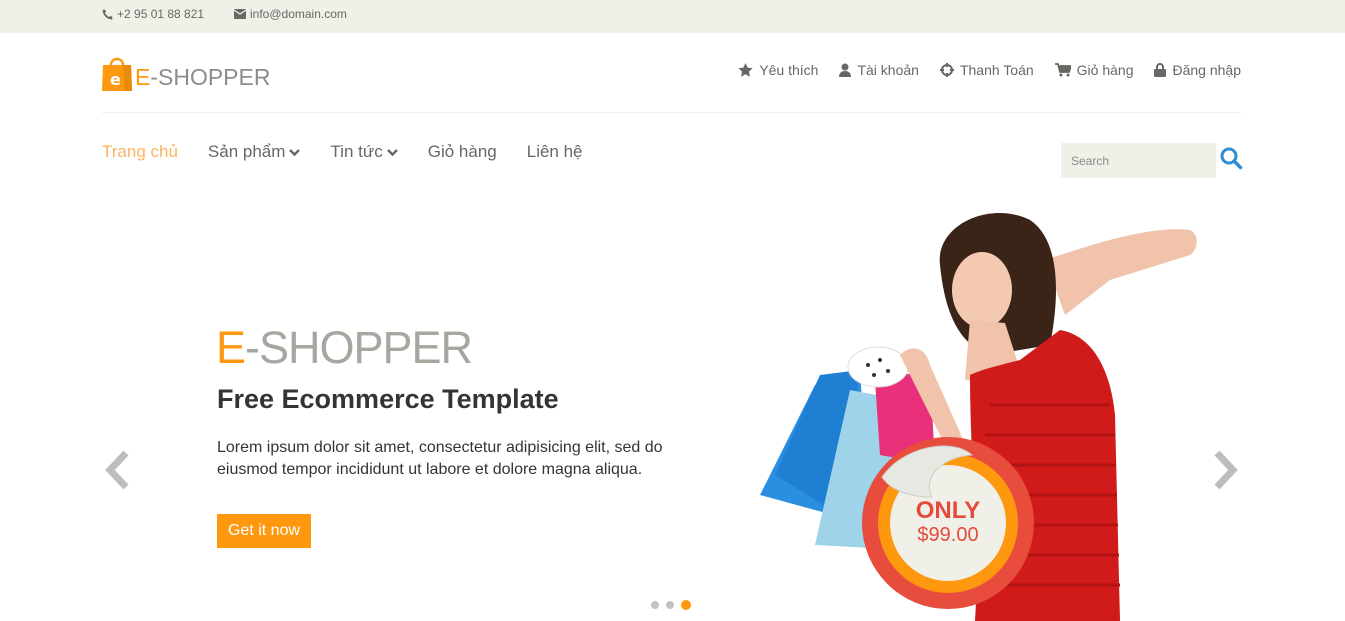 The width and height of the screenshot is (1345, 621). Describe the element at coordinates (1138, 160) in the screenshot. I see `search-input` at that location.